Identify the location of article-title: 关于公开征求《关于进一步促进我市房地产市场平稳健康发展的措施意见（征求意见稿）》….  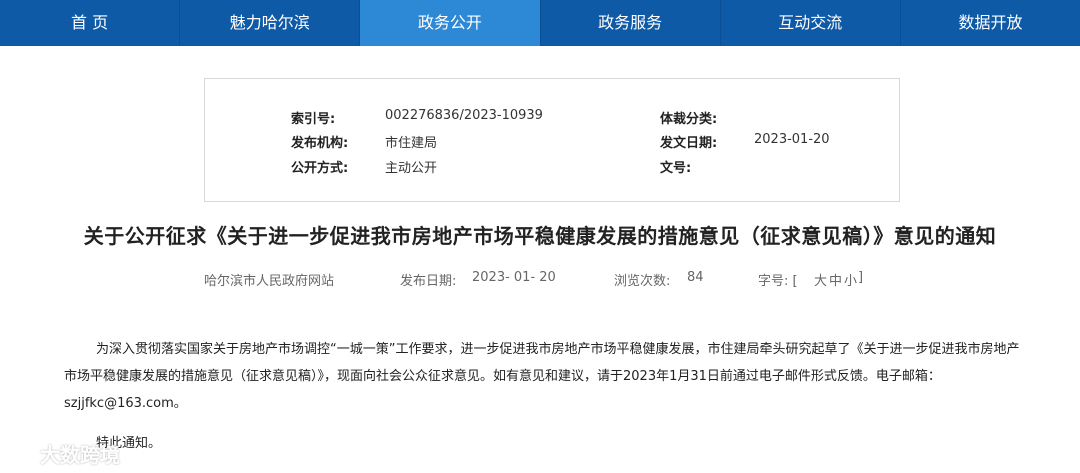
(540, 236).